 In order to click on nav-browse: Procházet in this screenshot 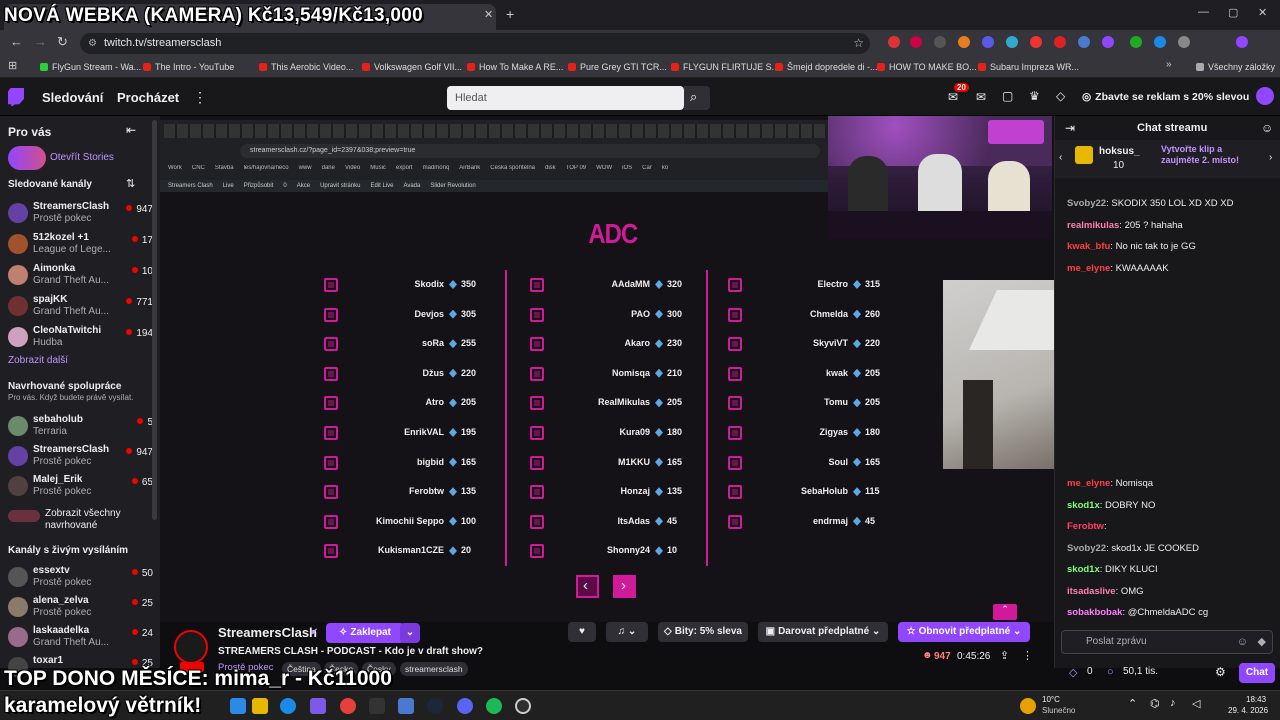, I will do `click(148, 97)`.